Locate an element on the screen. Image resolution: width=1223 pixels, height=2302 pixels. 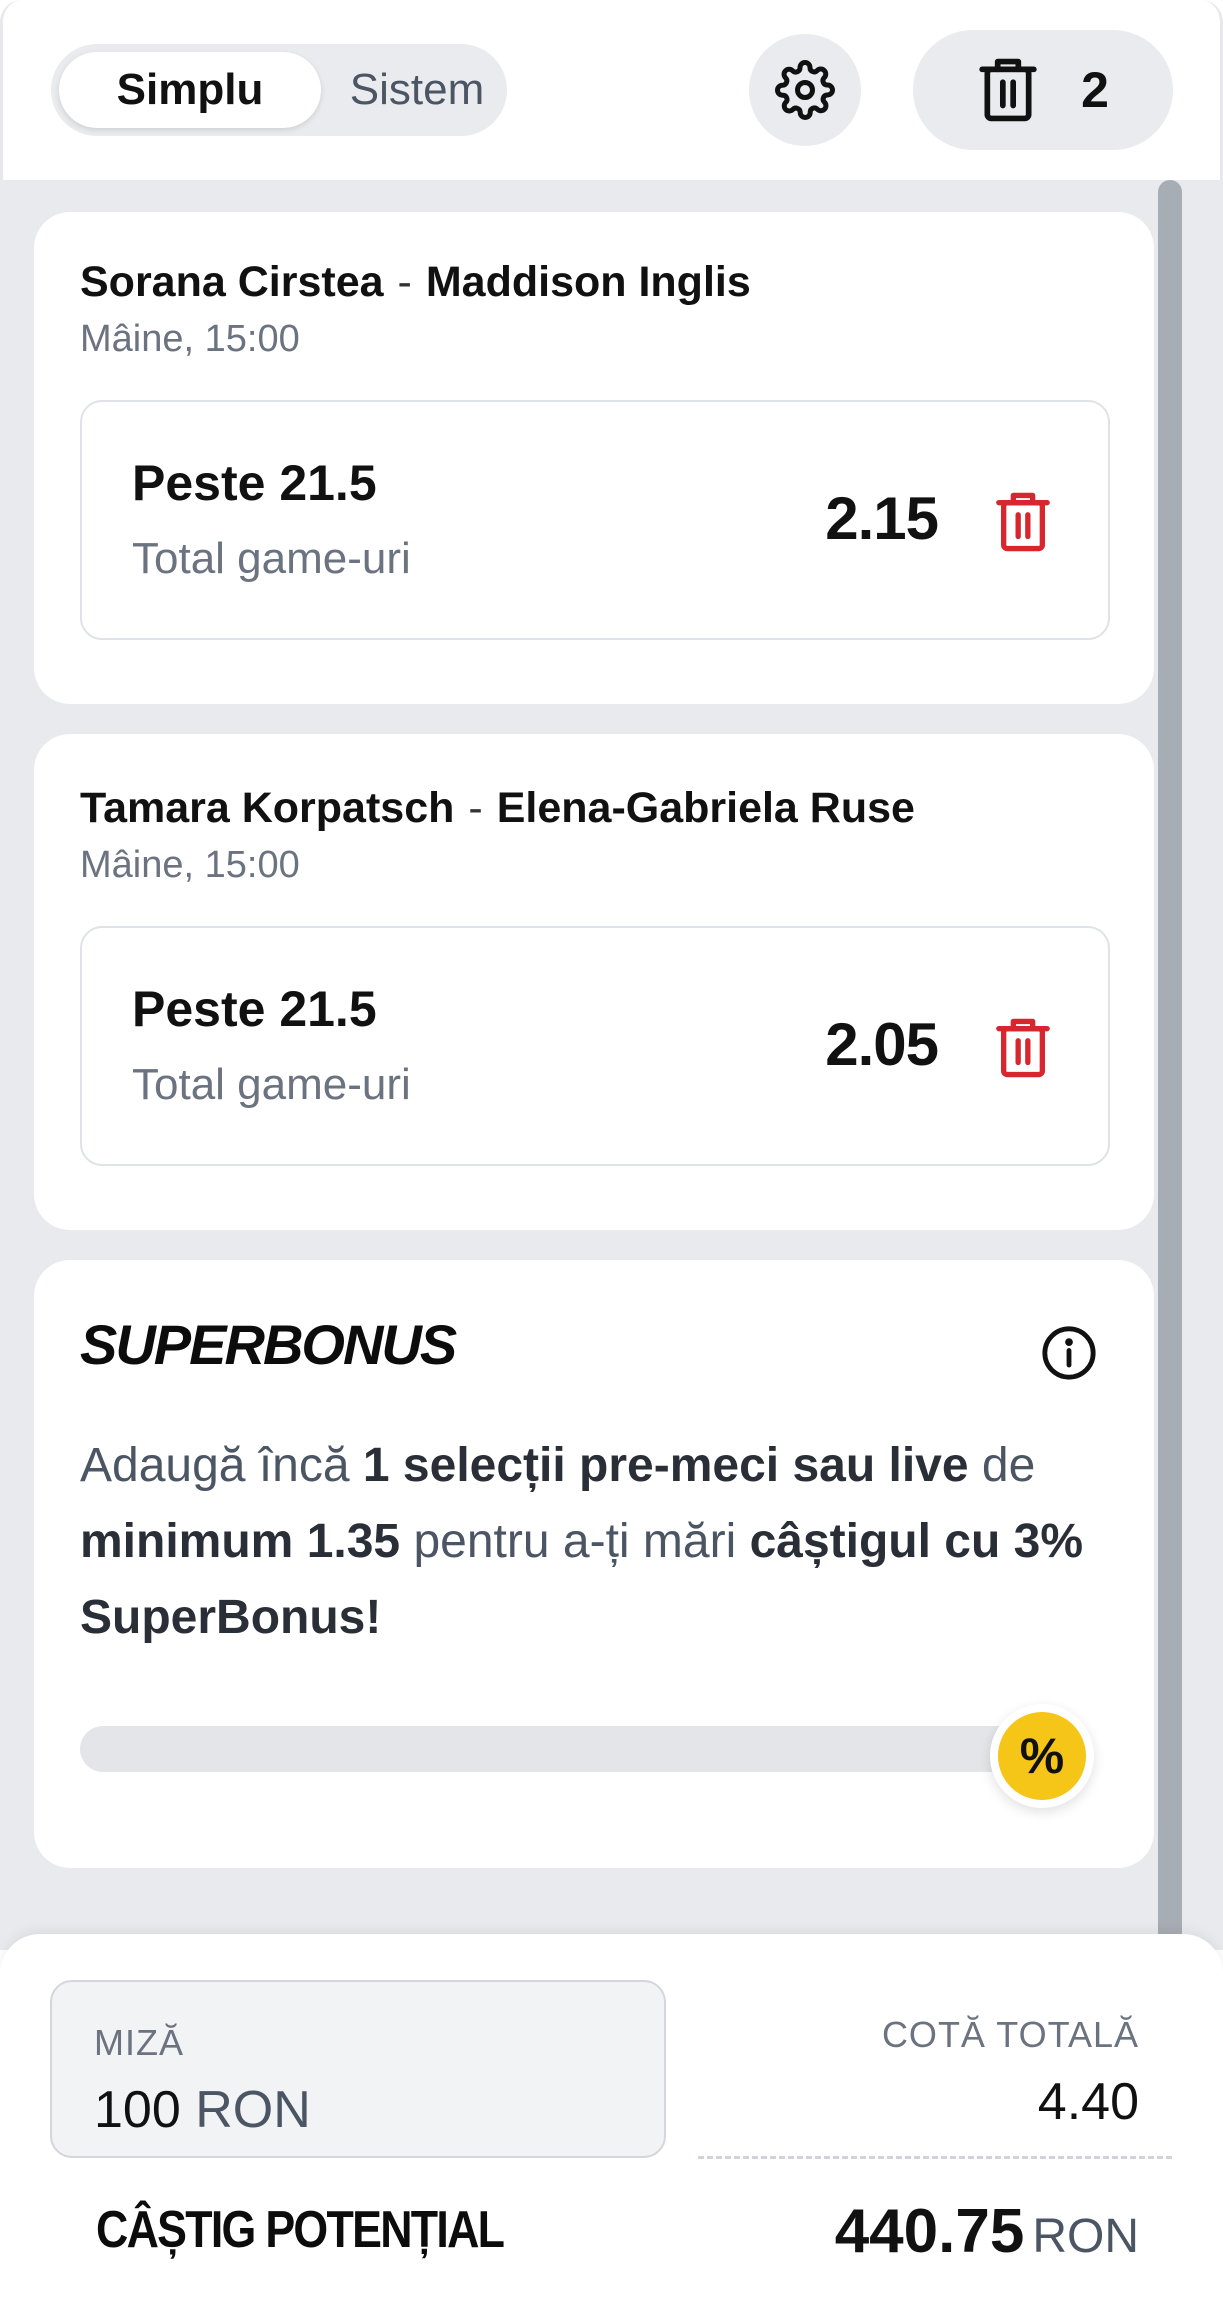
selection-count: 2 is located at coordinates (1095, 90).